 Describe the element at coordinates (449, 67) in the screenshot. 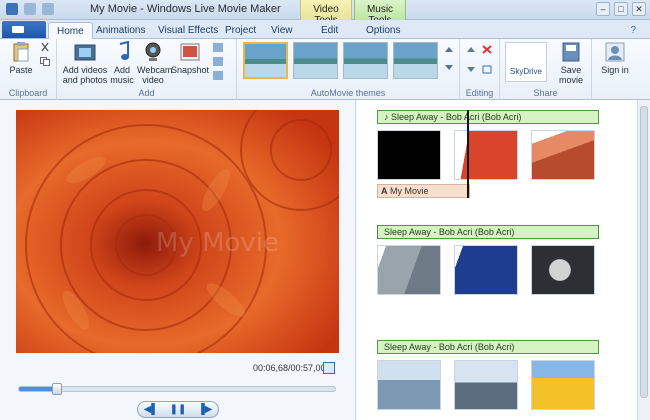

I see `more-themes-icon` at that location.